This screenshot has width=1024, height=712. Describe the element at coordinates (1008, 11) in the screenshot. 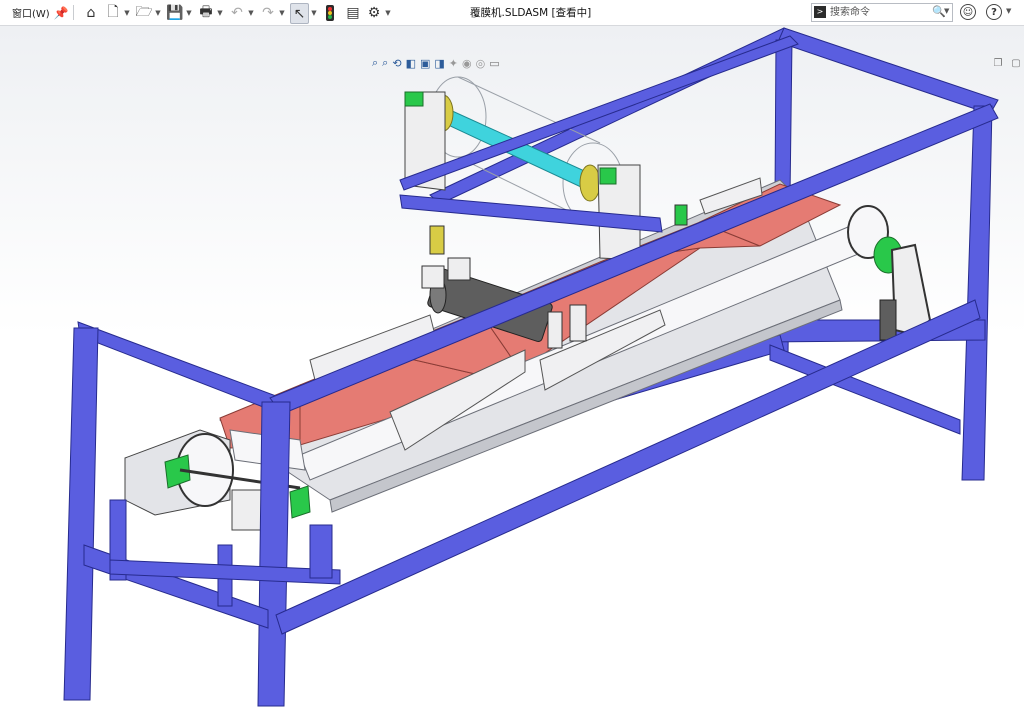

I see `help-dropdown-chevron-icon: ▼` at that location.